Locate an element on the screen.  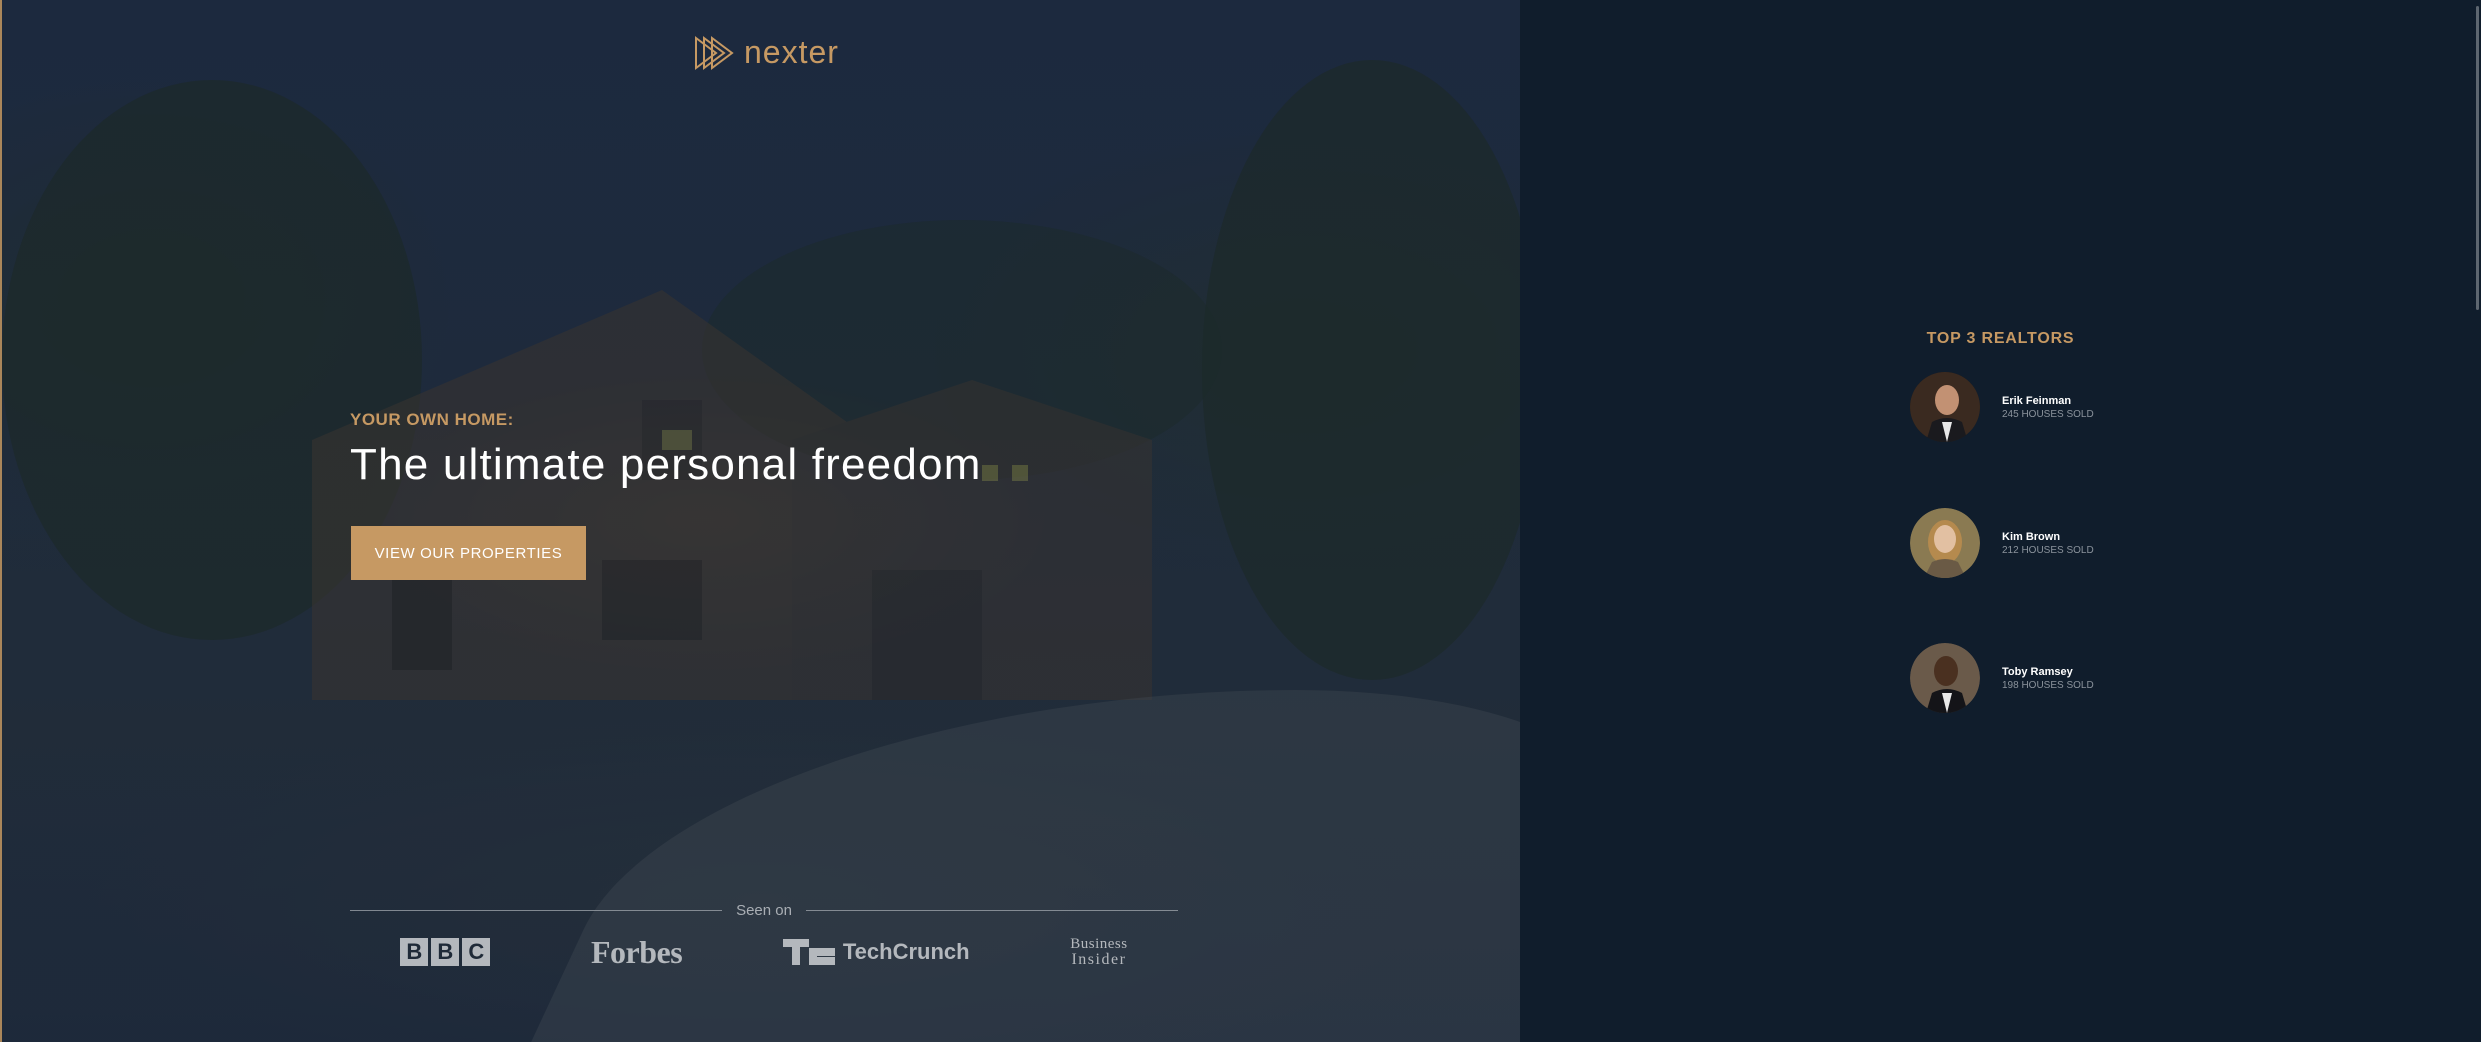
hero-subtitle: Your own home: is located at coordinates (432, 419).